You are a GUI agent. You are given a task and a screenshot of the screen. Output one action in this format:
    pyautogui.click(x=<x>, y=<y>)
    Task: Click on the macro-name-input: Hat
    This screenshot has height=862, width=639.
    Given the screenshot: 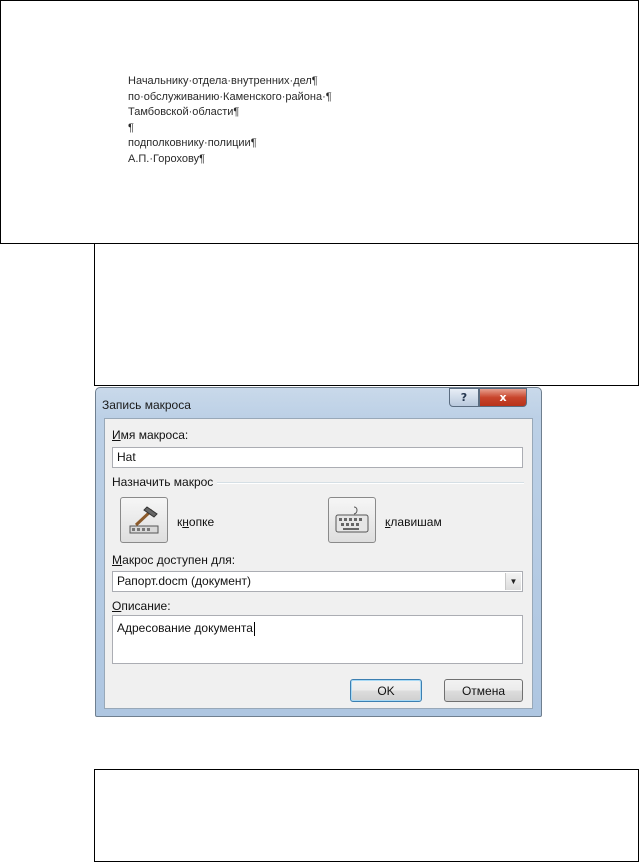 What is the action you would take?
    pyautogui.click(x=317, y=457)
    